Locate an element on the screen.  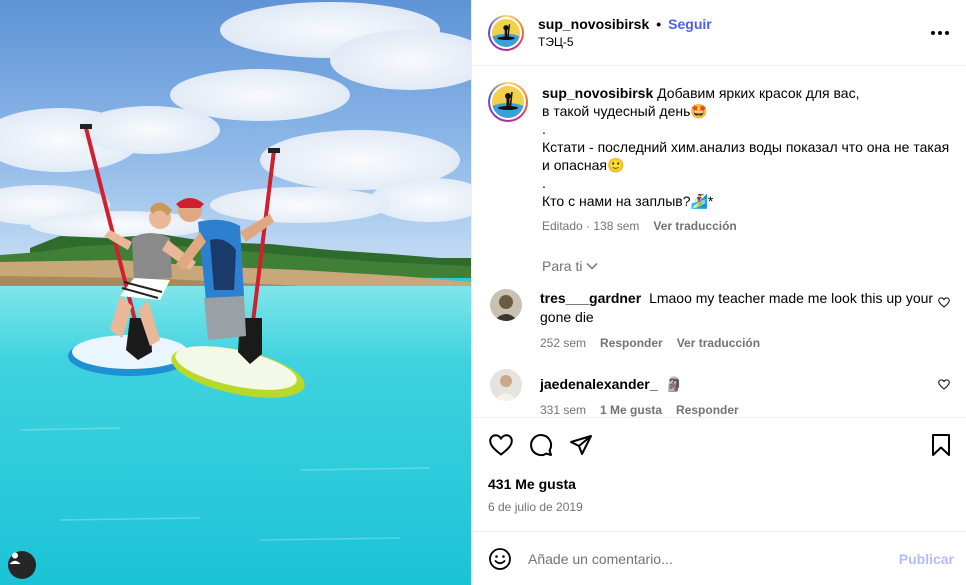
post-location: ТЭЦ-5 is located at coordinates (733, 42).